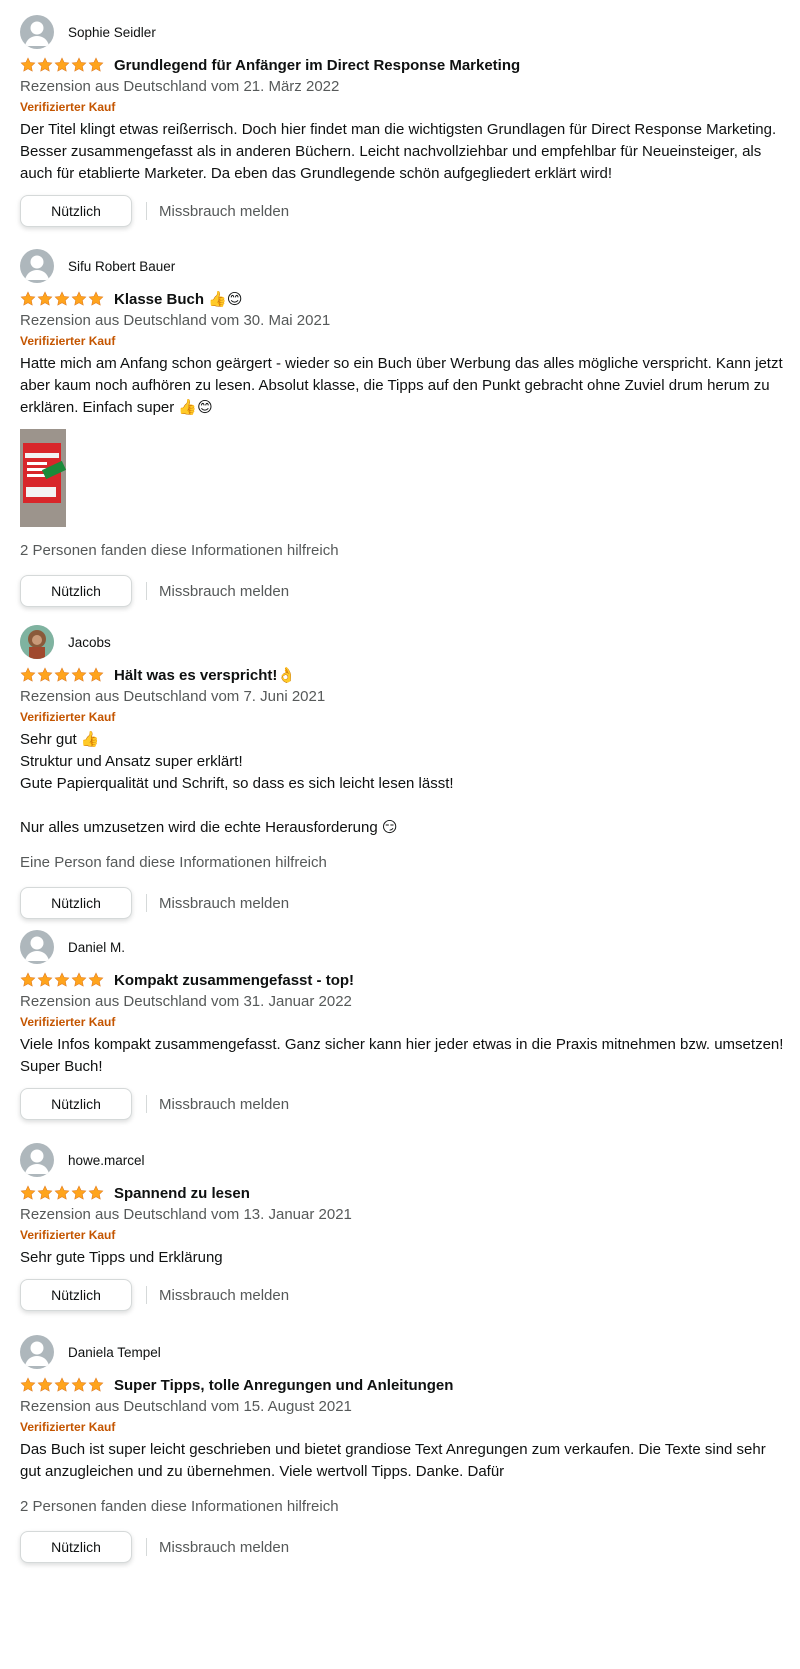  What do you see at coordinates (121, 266) in the screenshot?
I see `author-name: Sifu Robert Bauer` at bounding box center [121, 266].